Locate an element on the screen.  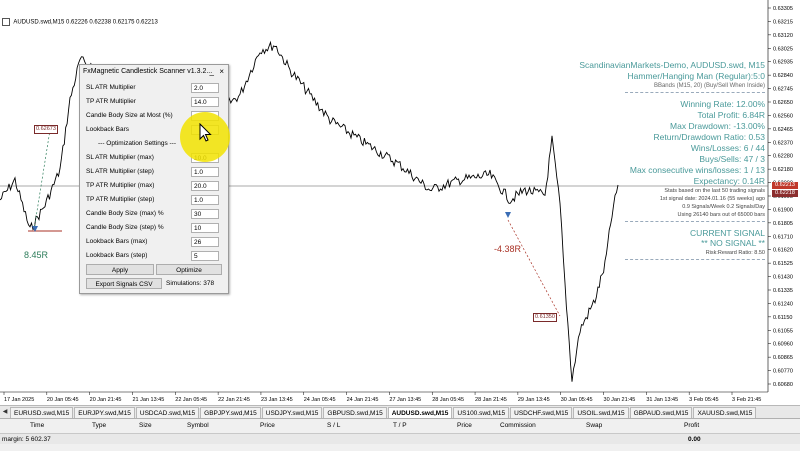
price-axis-label: 0.63120 is located at coordinates (783, 36).